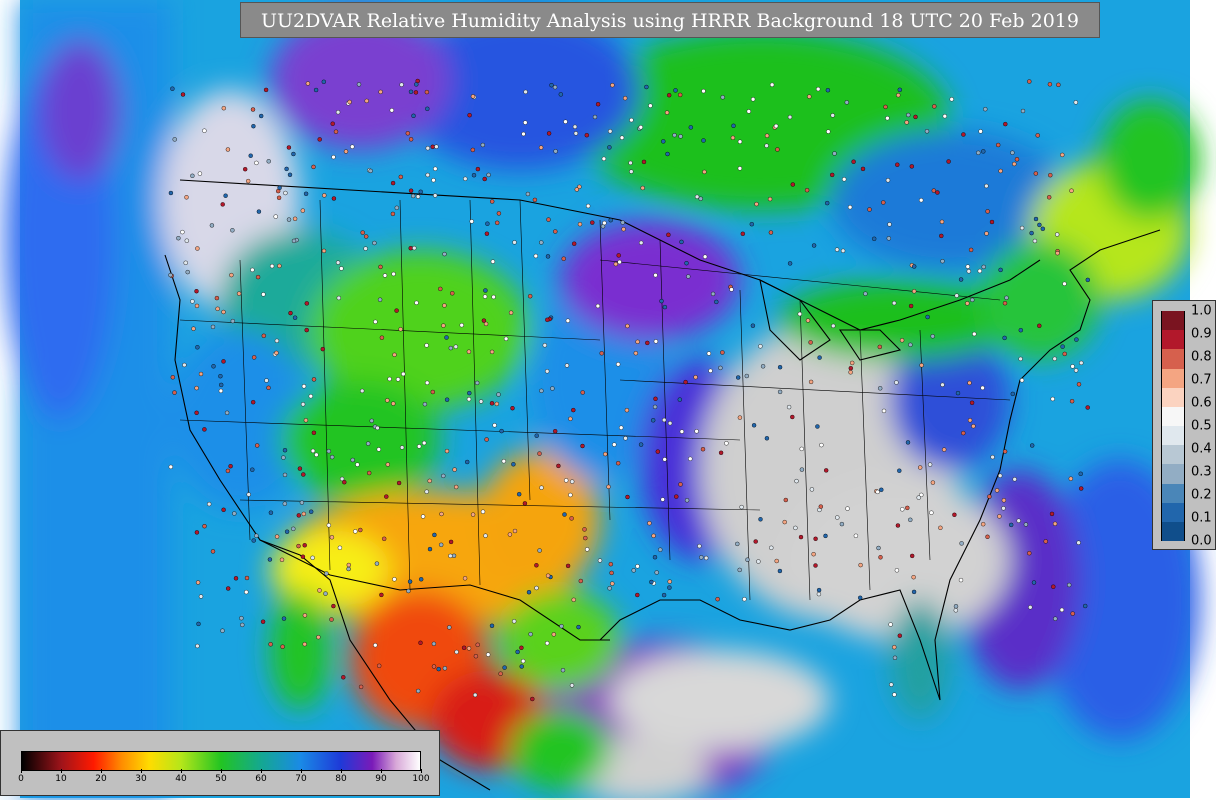 This screenshot has width=1216, height=800. What do you see at coordinates (1201, 518) in the screenshot?
I see `observation-tick-label: 0.1` at bounding box center [1201, 518].